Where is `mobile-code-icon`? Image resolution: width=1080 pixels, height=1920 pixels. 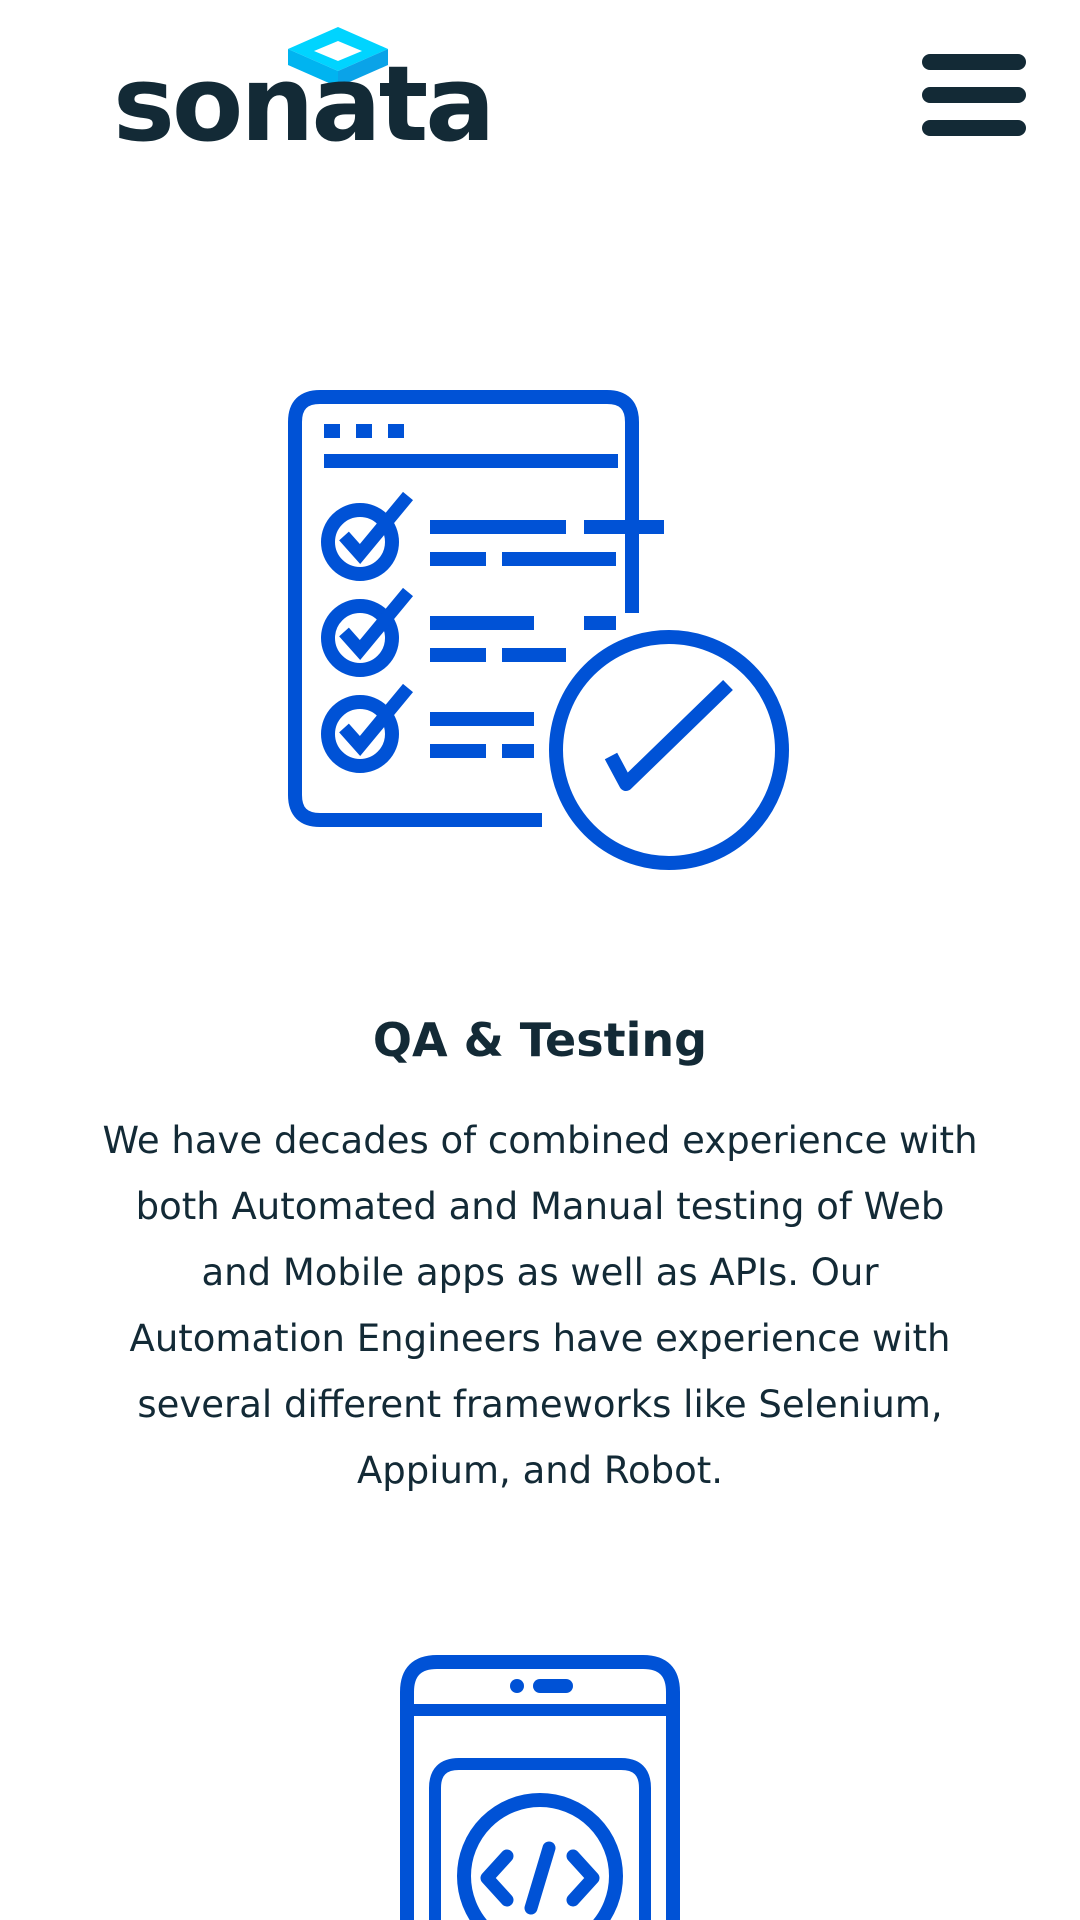 mobile-code-icon is located at coordinates (540, 1787).